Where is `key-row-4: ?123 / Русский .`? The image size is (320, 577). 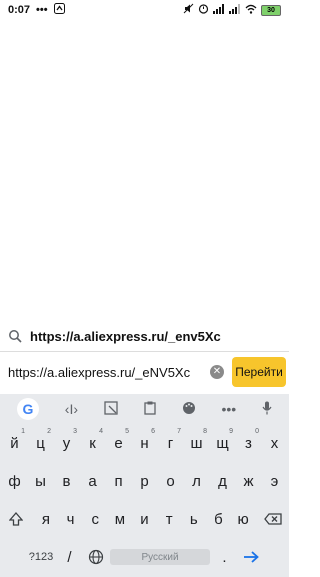
key-row-4: ?123 / Русский . is located at coordinates (144, 557).